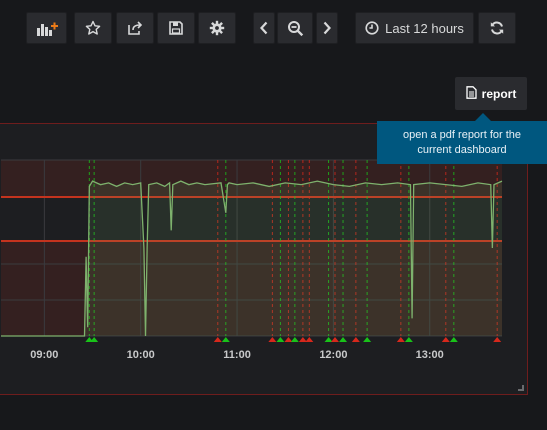  What do you see at coordinates (141, 355) in the screenshot?
I see `x-axis-tick-label: 10:00` at bounding box center [141, 355].